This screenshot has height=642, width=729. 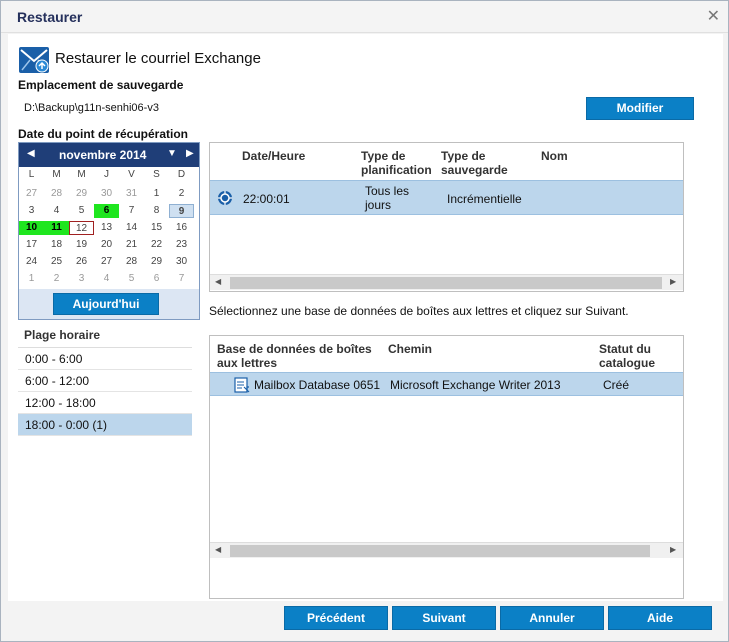 What do you see at coordinates (640, 108) in the screenshot?
I see `modify-button: Modifier` at bounding box center [640, 108].